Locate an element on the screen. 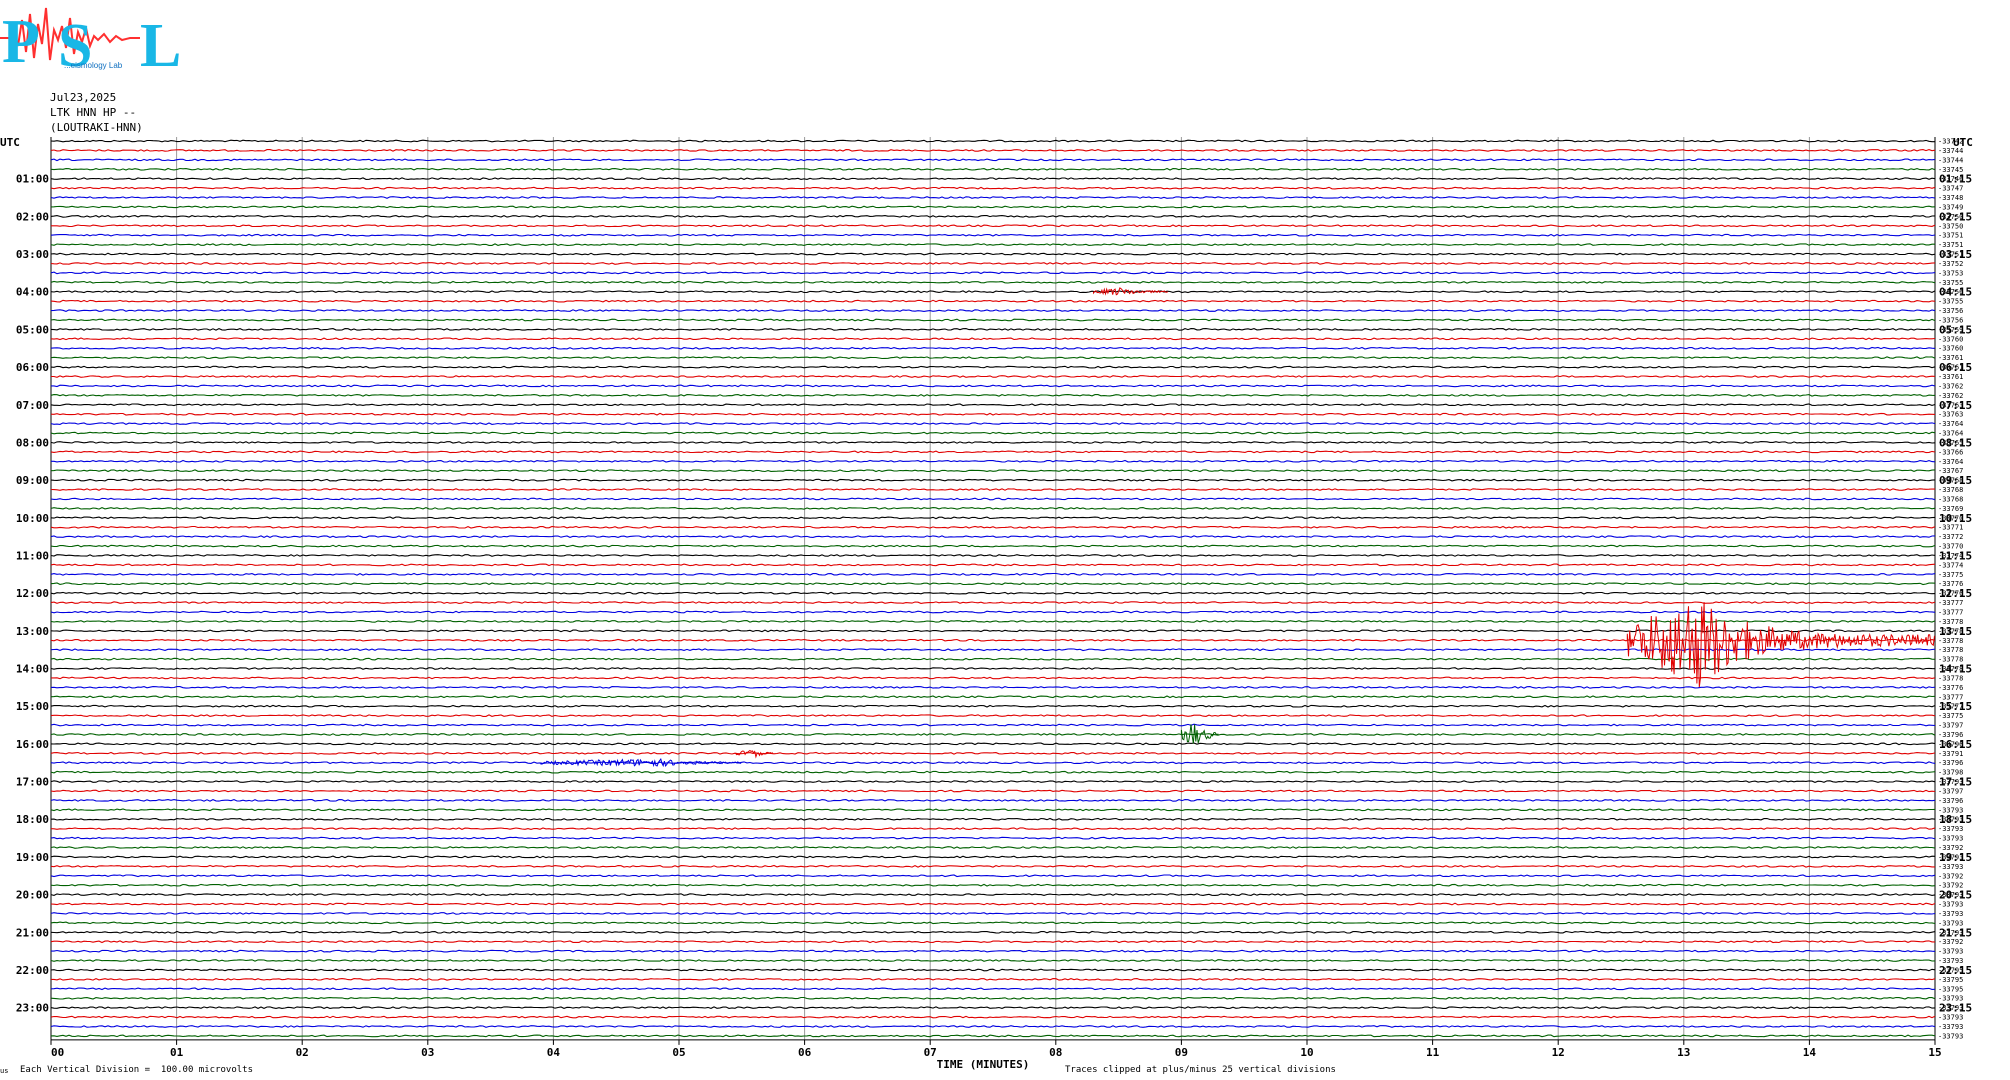  trace-offset-label: -33793 is located at coordinates (1950, 829).